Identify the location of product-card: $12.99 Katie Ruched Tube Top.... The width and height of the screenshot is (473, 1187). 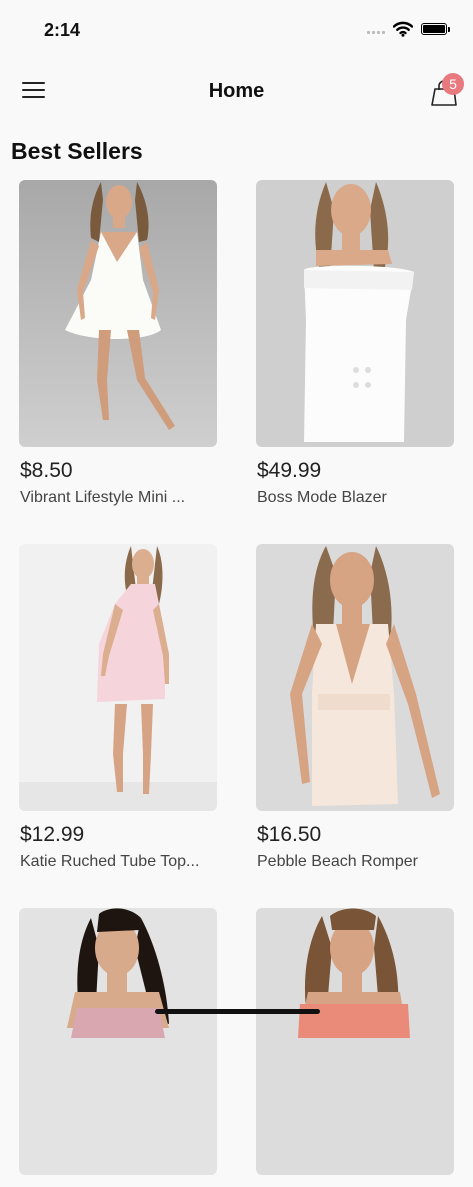
(118, 707).